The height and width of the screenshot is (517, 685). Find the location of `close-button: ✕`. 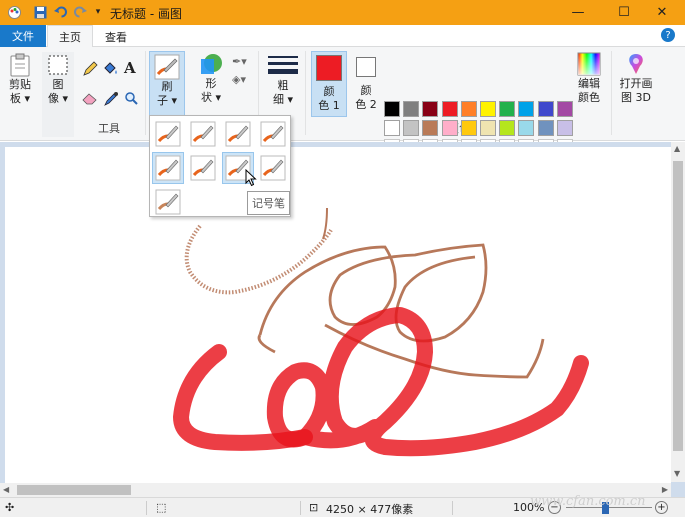

close-button: ✕ is located at coordinates (662, 12).